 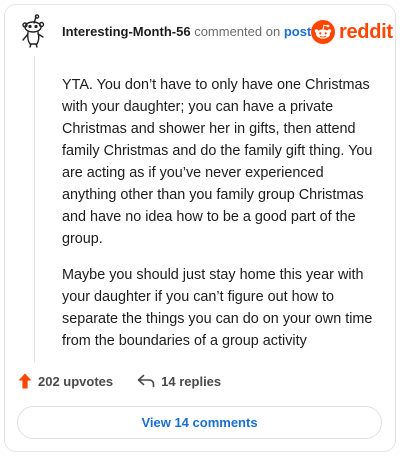 What do you see at coordinates (25, 381) in the screenshot?
I see `upvote-arrow-icon` at bounding box center [25, 381].